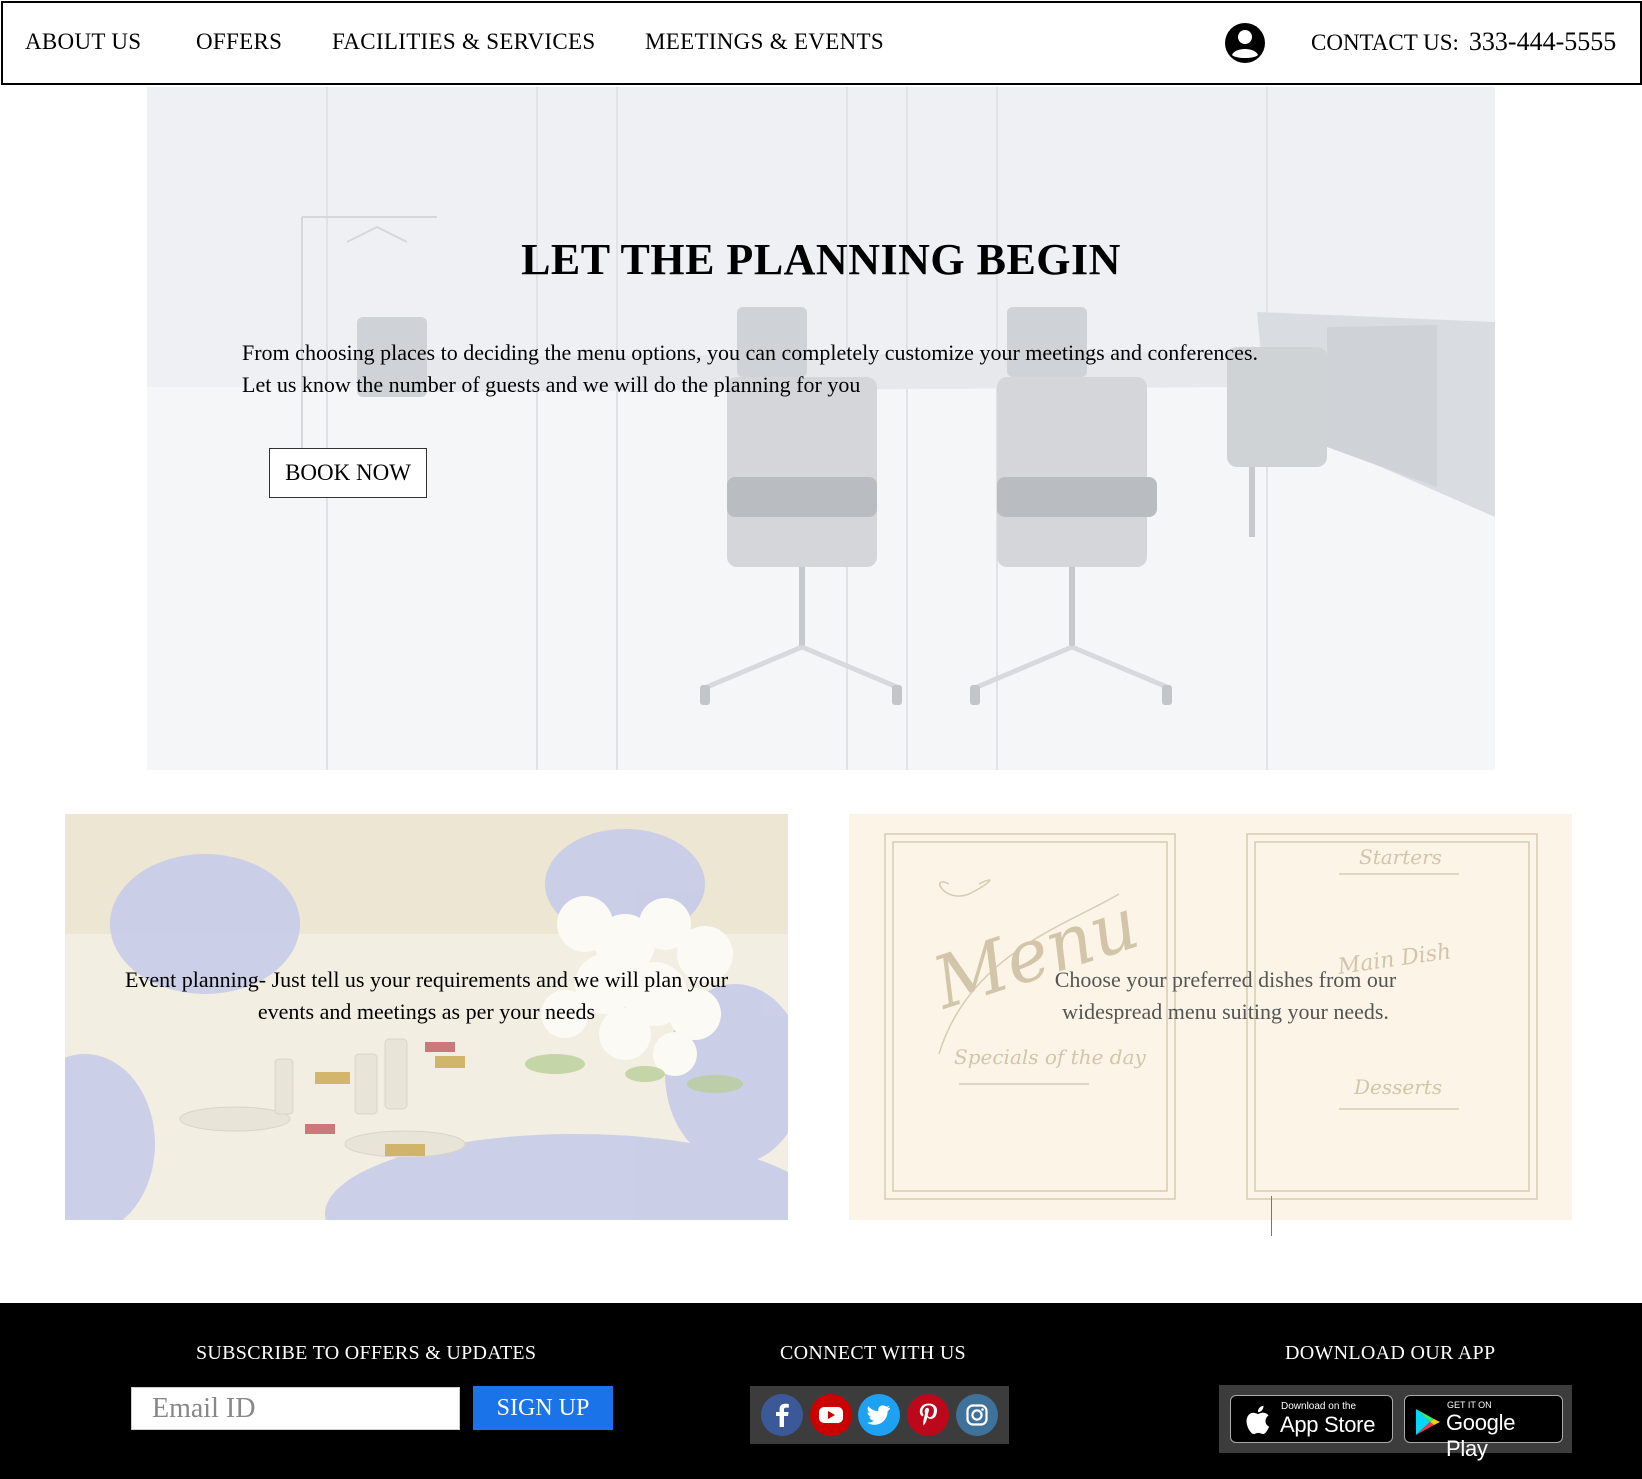 The height and width of the screenshot is (1479, 1642). Describe the element at coordinates (1328, 1424) in the screenshot. I see `app-store-big-text: App Store` at that location.